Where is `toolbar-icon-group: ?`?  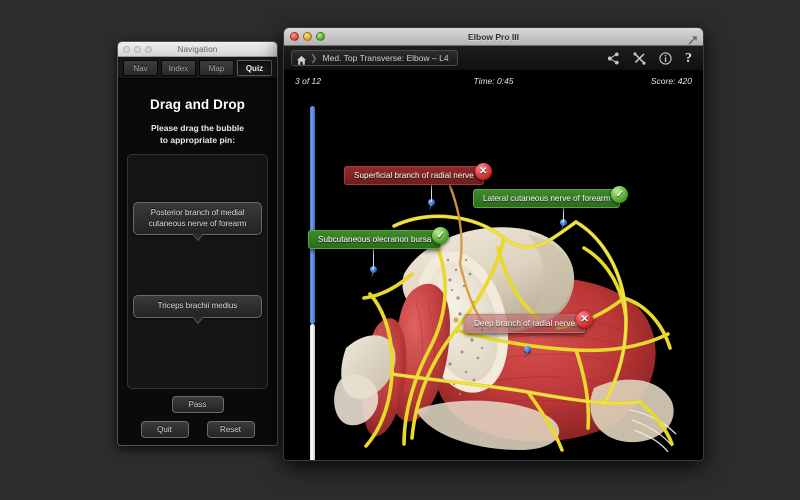
toolbar-icon-group: ? is located at coordinates (651, 58).